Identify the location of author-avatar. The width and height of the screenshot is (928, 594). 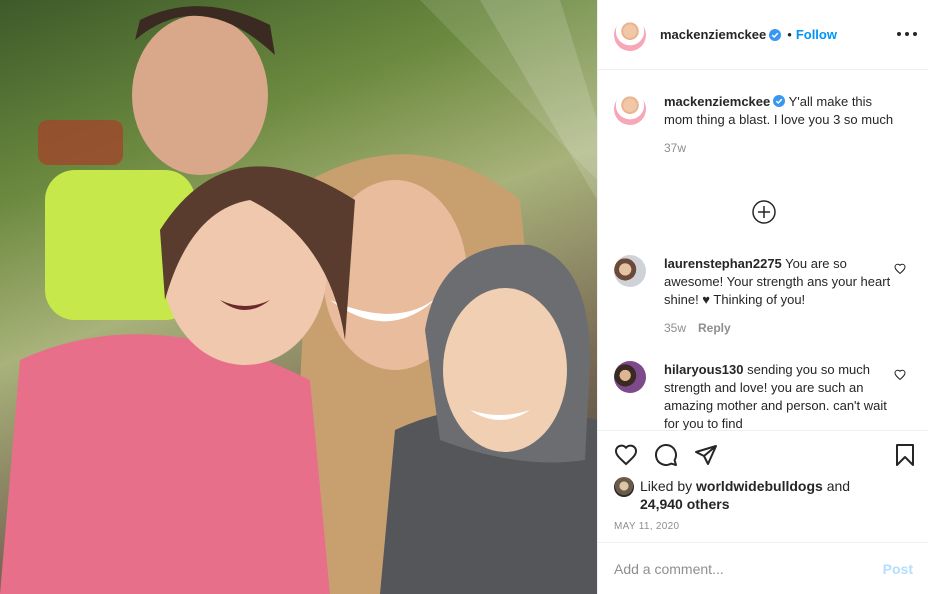
(630, 34).